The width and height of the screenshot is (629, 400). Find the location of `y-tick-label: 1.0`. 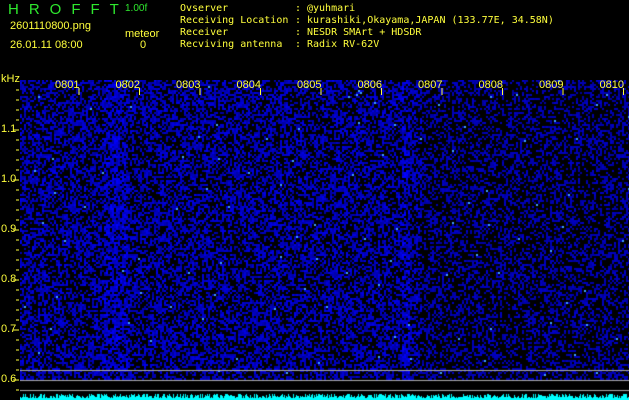

y-tick-label: 1.0 is located at coordinates (9, 179).